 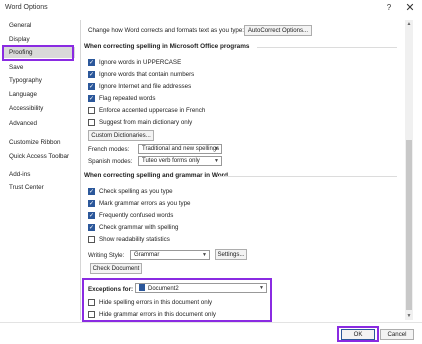 What do you see at coordinates (16, 67) in the screenshot?
I see `sidebar-item-save: Save` at bounding box center [16, 67].